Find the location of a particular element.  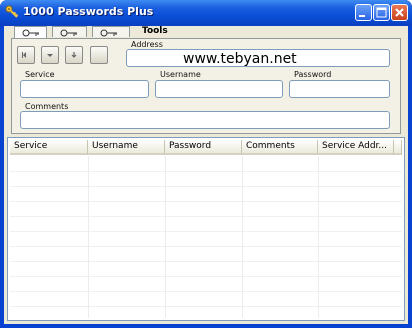

tools-menu: Tools is located at coordinates (155, 31).